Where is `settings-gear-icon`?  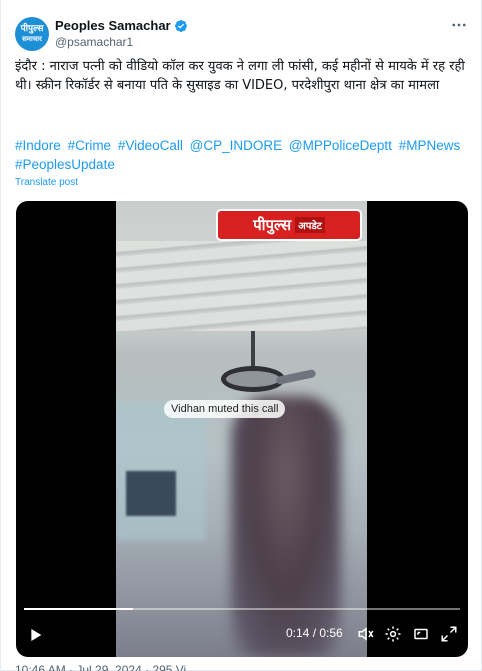
settings-gear-icon is located at coordinates (393, 634).